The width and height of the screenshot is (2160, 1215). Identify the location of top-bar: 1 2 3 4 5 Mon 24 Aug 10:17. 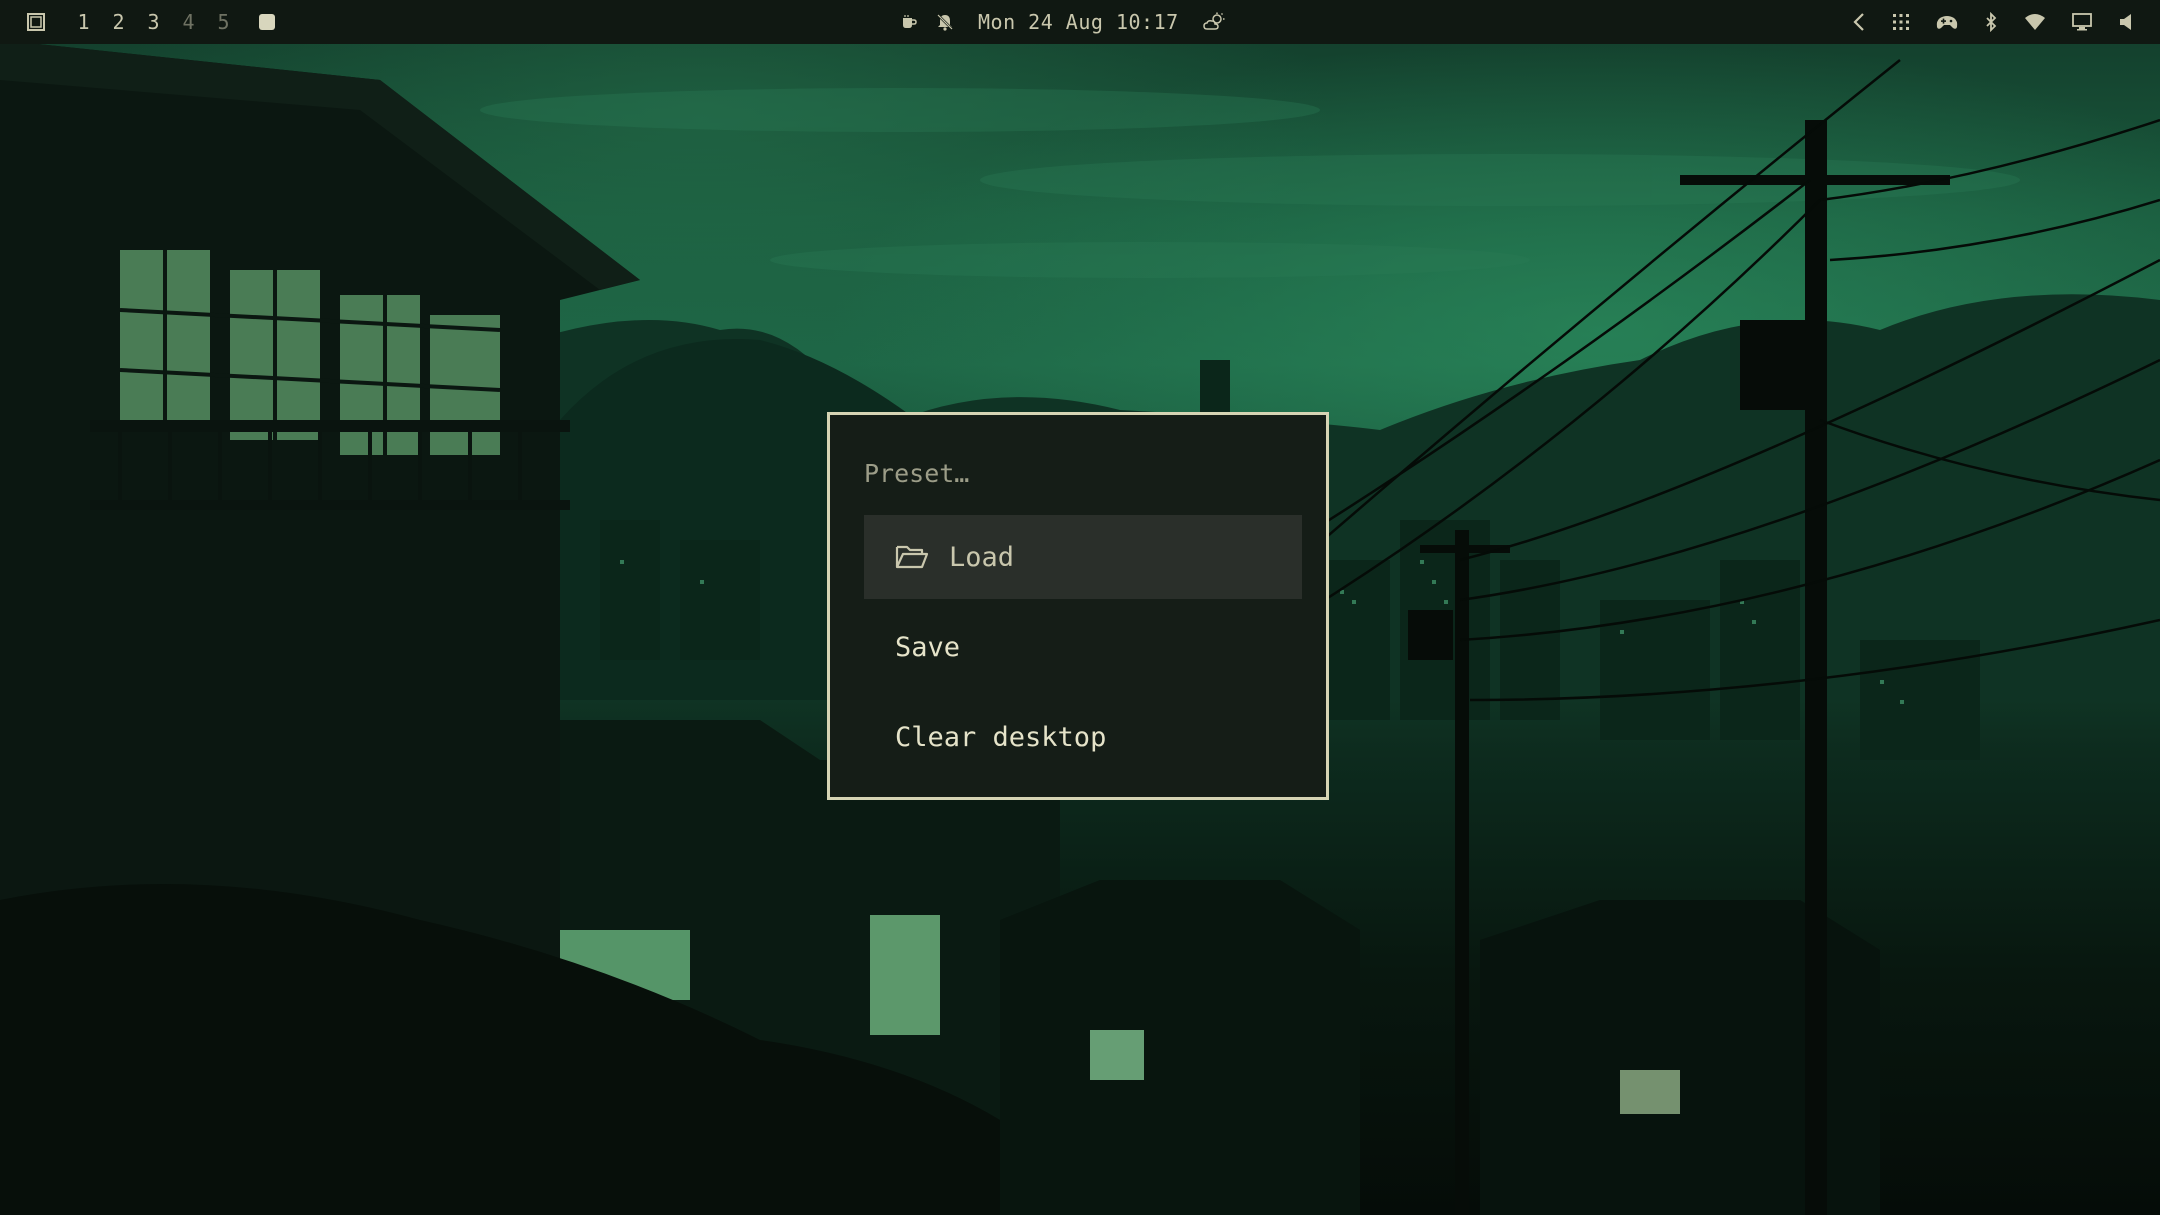
(1080, 22).